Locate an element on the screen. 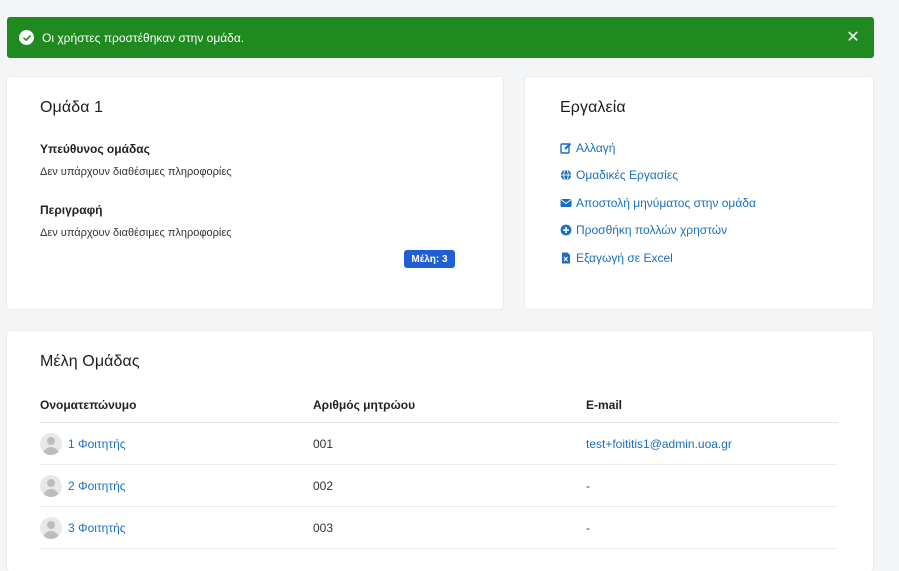 This screenshot has width=899, height=571. table-header-row: Ονοματεπώνυμο Αριθμός μητρώου E-mail is located at coordinates (439, 410).